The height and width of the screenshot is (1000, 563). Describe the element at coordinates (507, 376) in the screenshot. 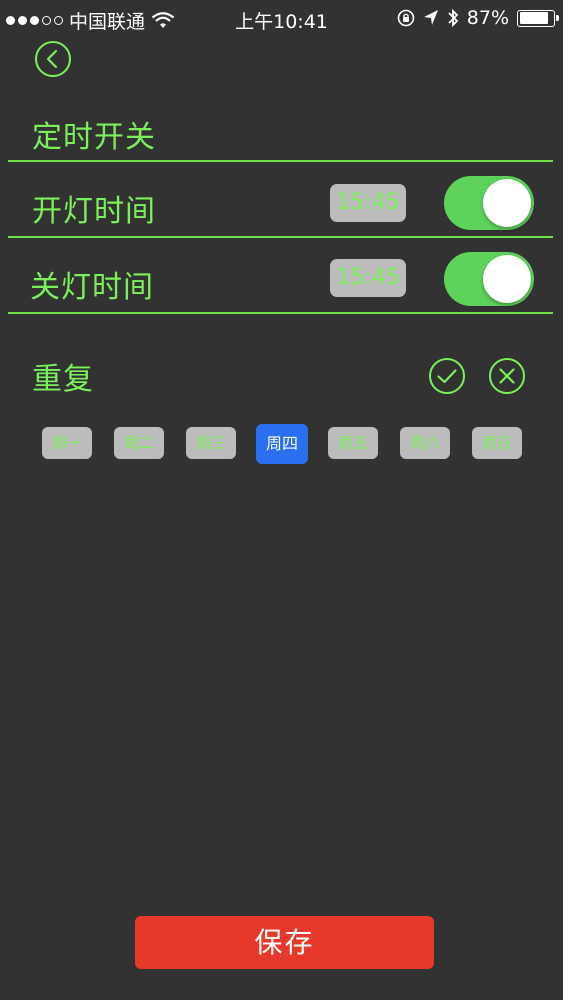

I see `close-circle-icon` at that location.